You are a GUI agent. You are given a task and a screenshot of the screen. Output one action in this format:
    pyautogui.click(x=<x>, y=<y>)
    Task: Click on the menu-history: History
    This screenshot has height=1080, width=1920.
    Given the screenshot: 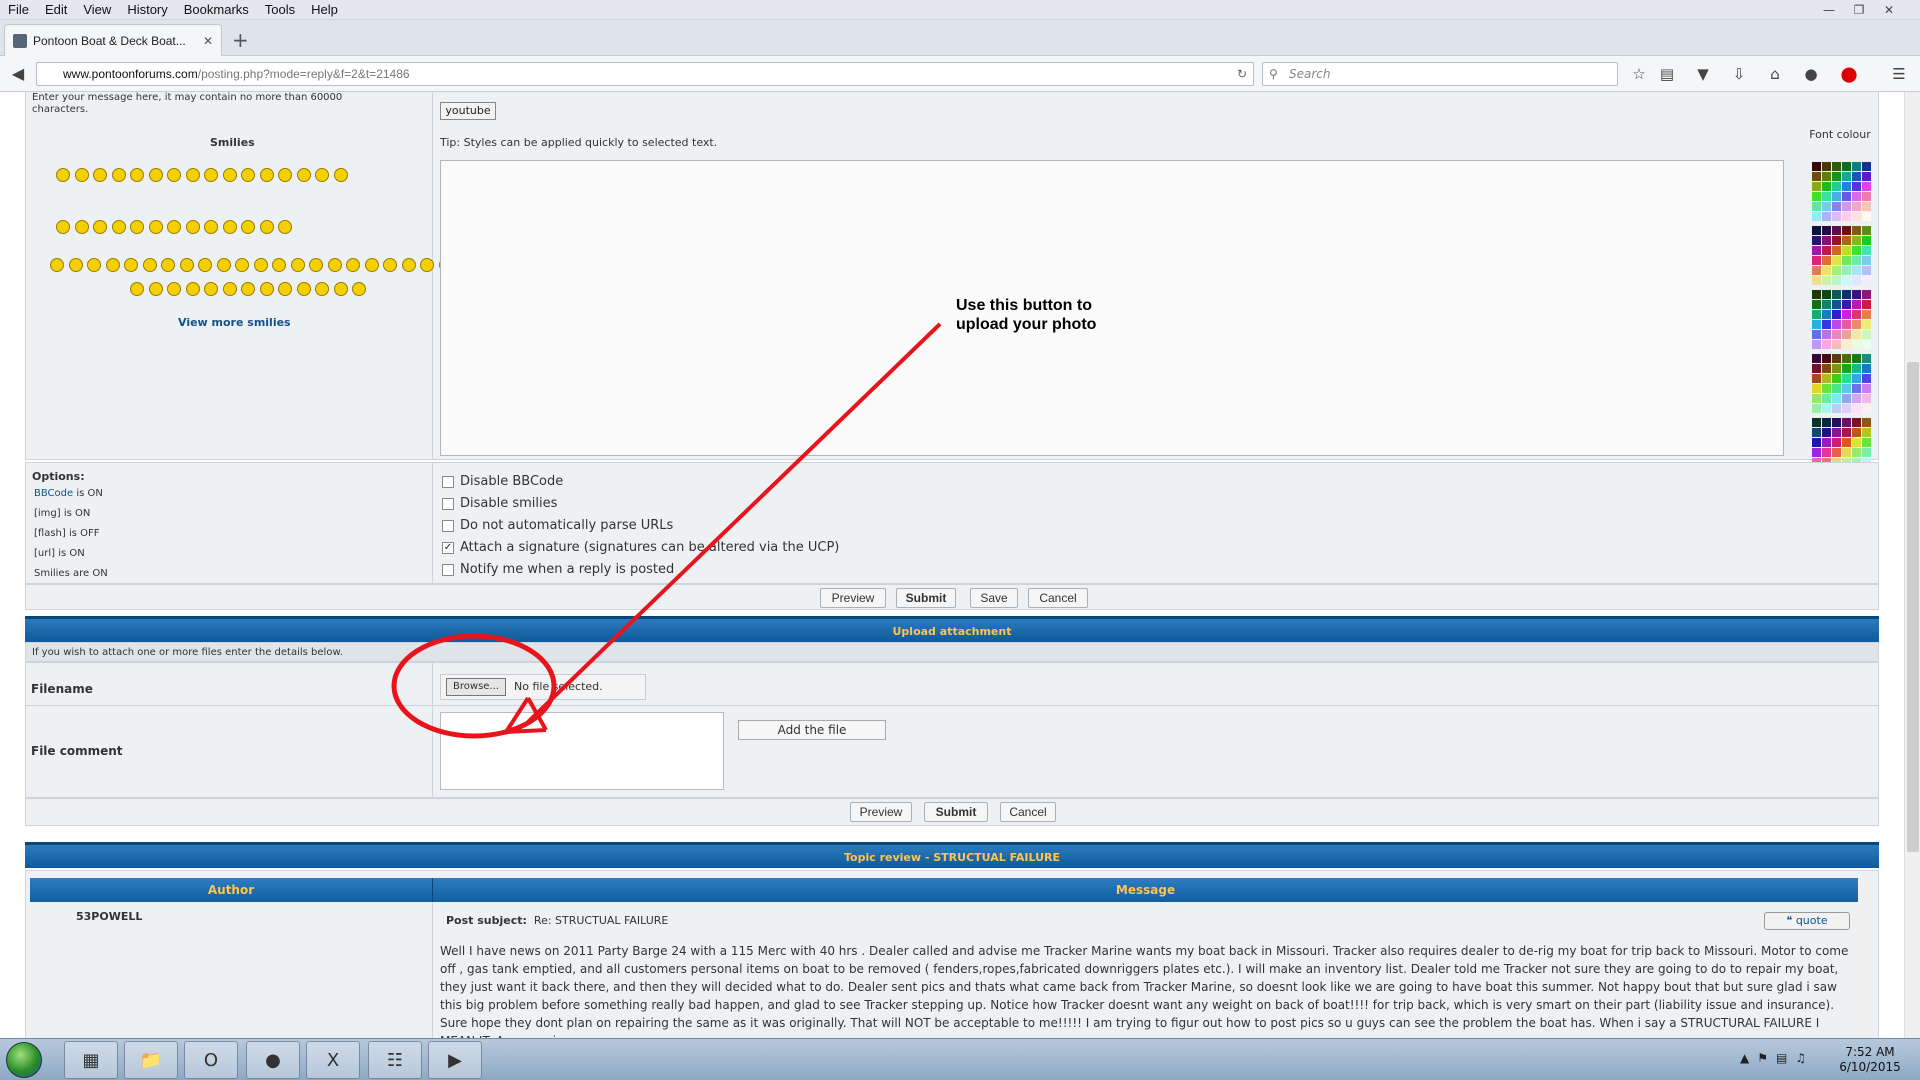 What is the action you would take?
    pyautogui.click(x=147, y=9)
    